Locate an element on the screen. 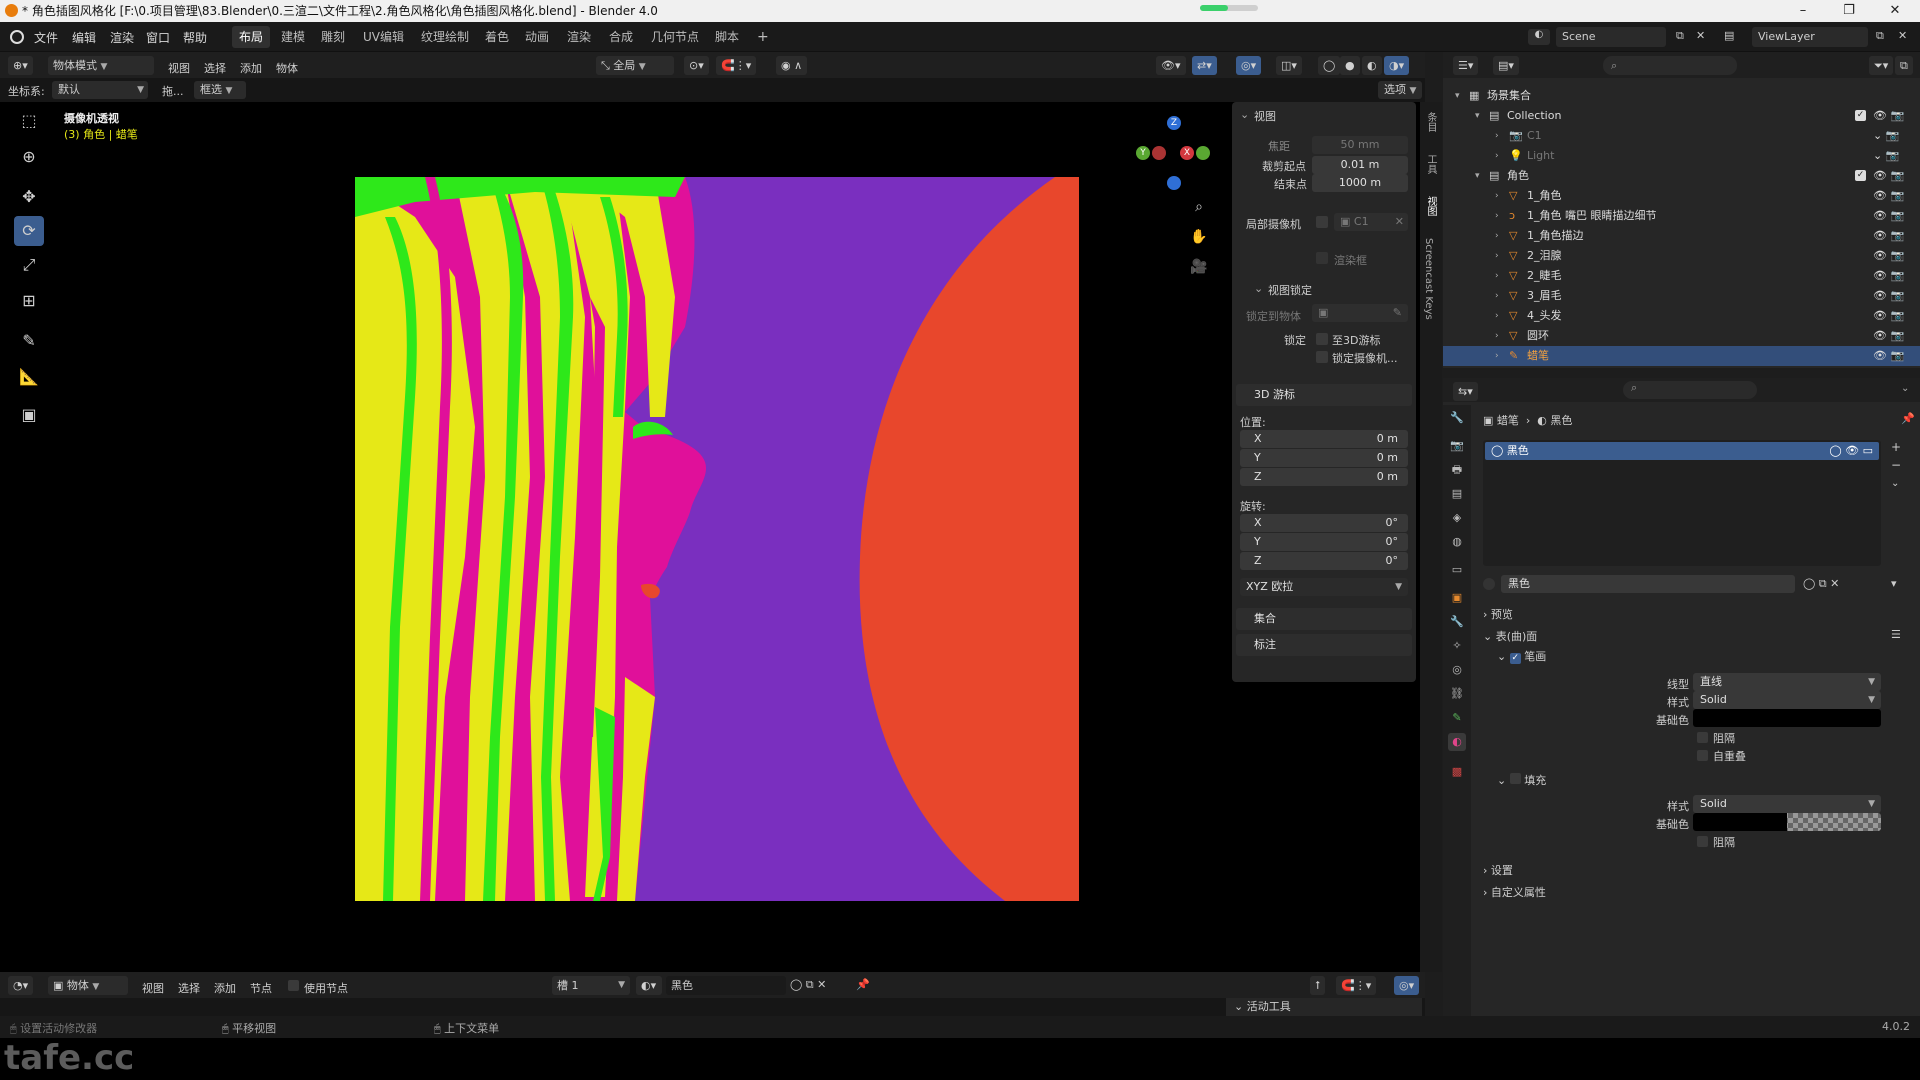  clip-start-field: 0.01 m is located at coordinates (1360, 165).